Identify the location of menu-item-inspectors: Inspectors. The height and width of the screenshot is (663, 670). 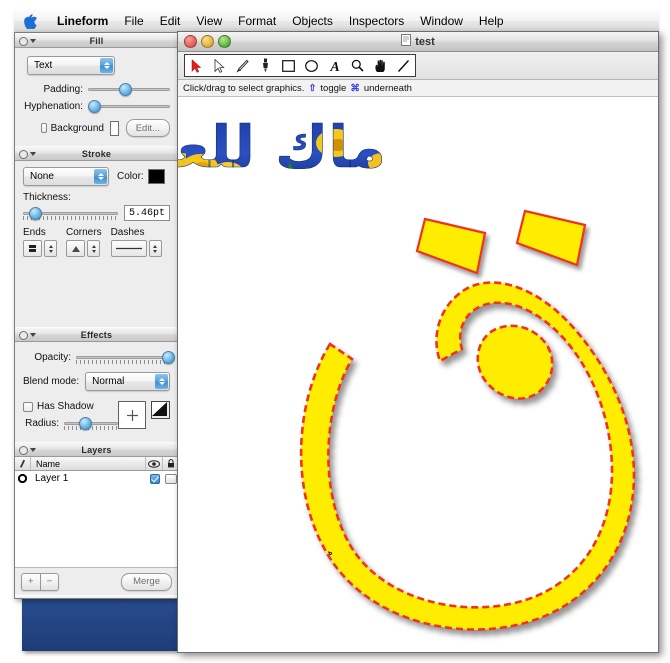
(376, 21).